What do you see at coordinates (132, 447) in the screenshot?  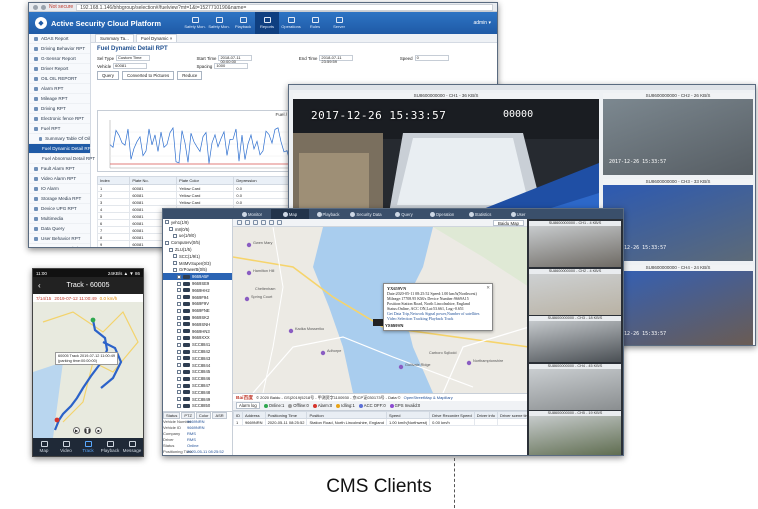 I see `phone-nav-item: Message` at bounding box center [132, 447].